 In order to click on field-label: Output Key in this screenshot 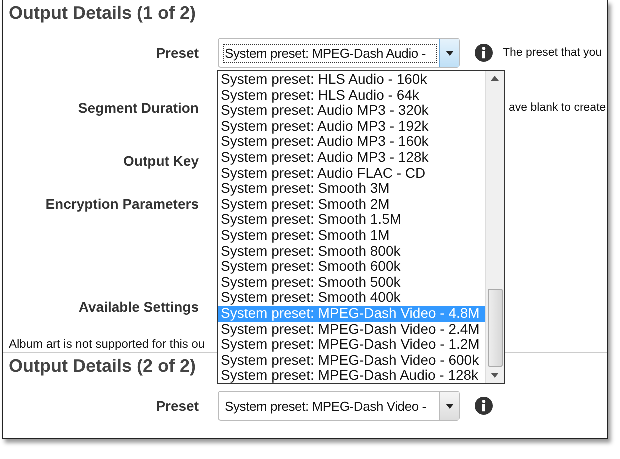, I will do `click(160, 161)`.